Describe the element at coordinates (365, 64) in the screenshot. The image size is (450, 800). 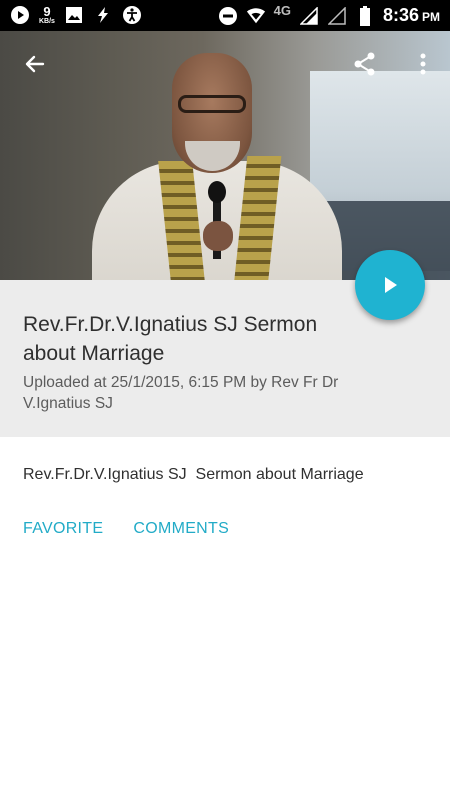
I see `share-icon` at that location.